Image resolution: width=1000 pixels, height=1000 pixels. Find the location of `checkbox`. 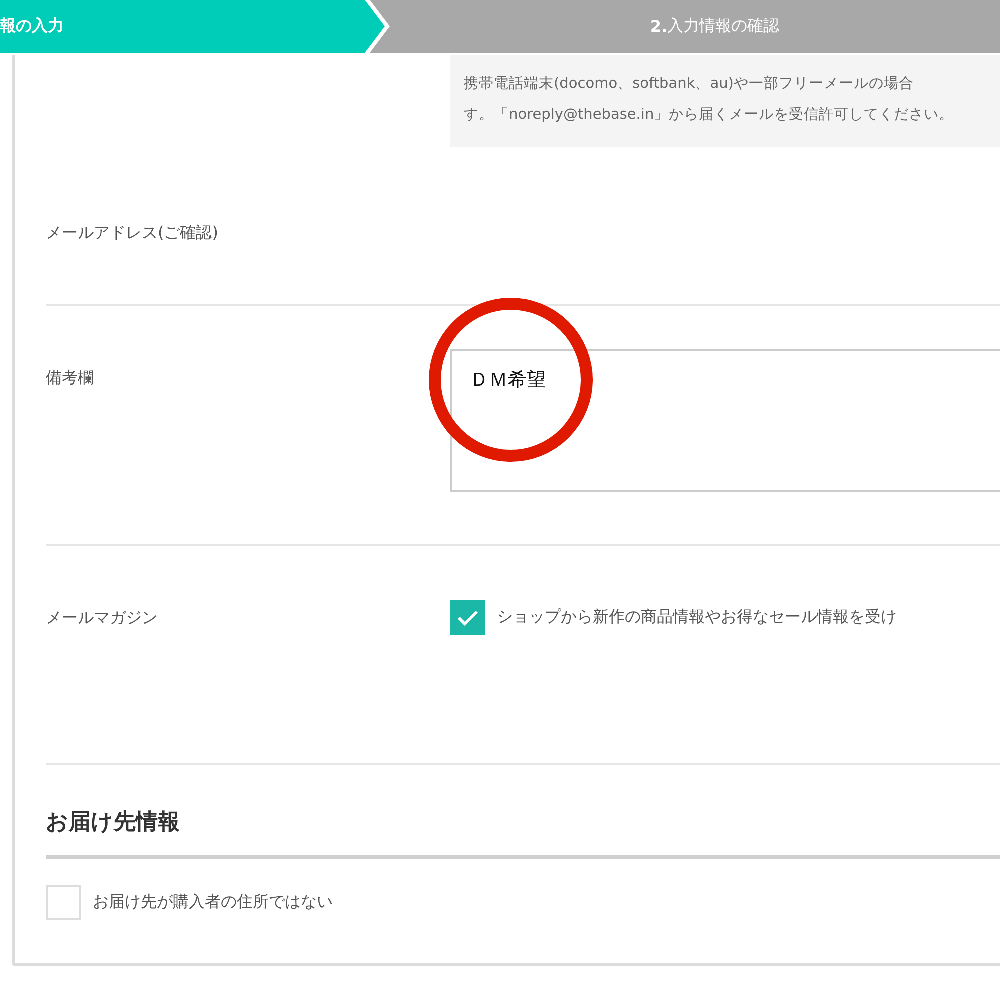

checkbox is located at coordinates (467, 617).